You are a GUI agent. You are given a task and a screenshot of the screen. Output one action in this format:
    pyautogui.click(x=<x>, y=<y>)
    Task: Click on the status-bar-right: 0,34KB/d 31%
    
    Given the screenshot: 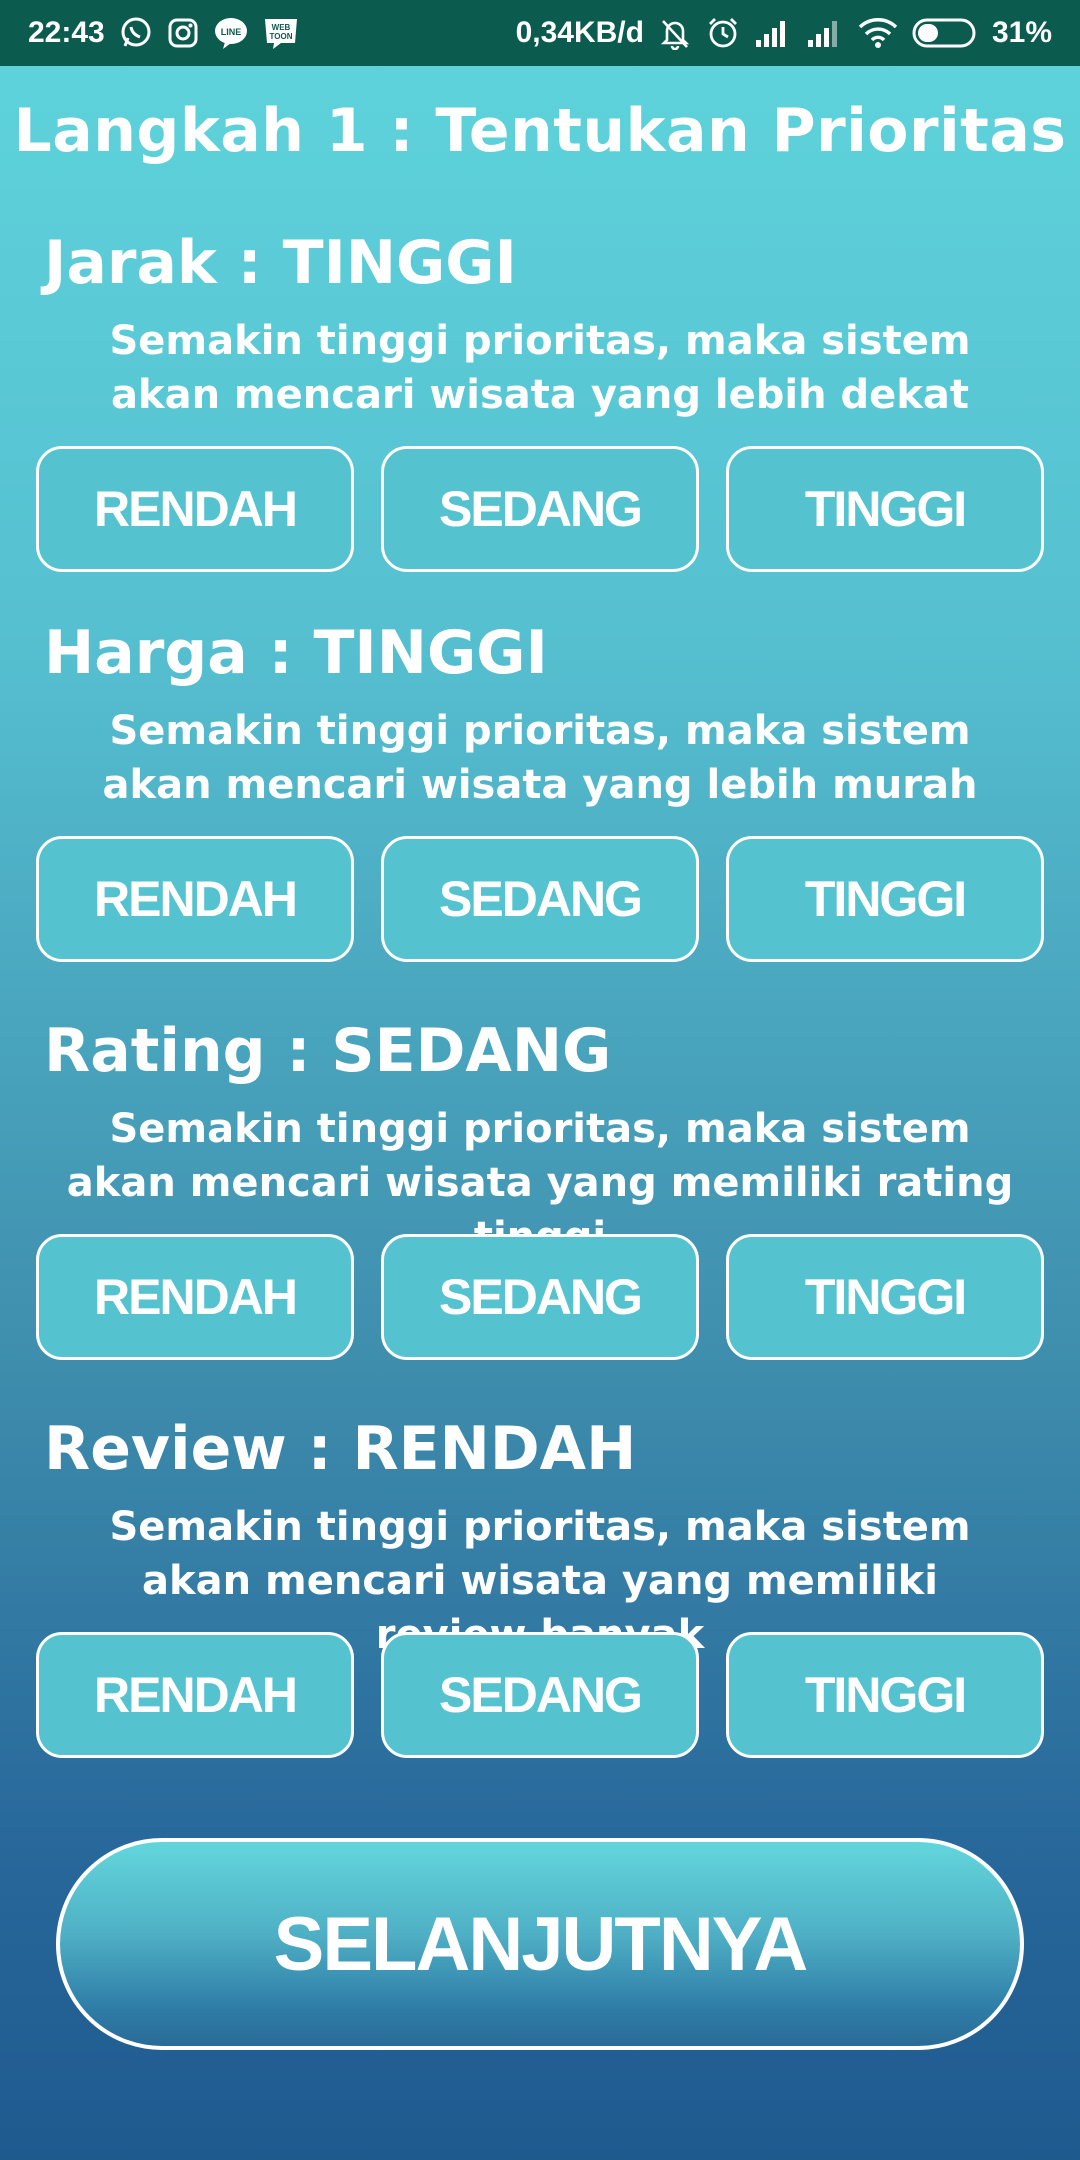 What is the action you would take?
    pyautogui.click(x=784, y=33)
    